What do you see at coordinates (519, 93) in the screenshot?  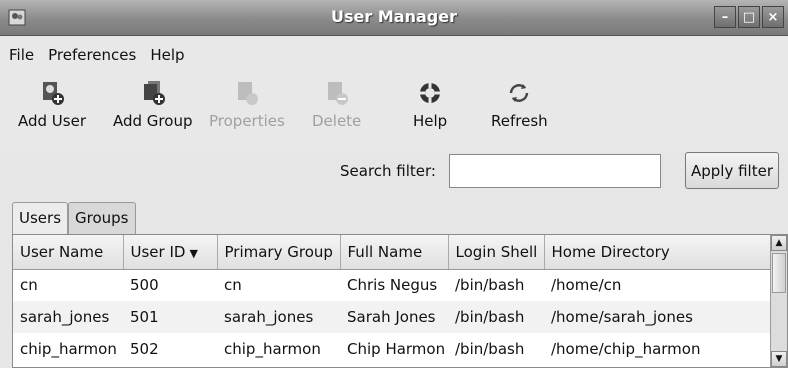 I see `refresh-icon` at bounding box center [519, 93].